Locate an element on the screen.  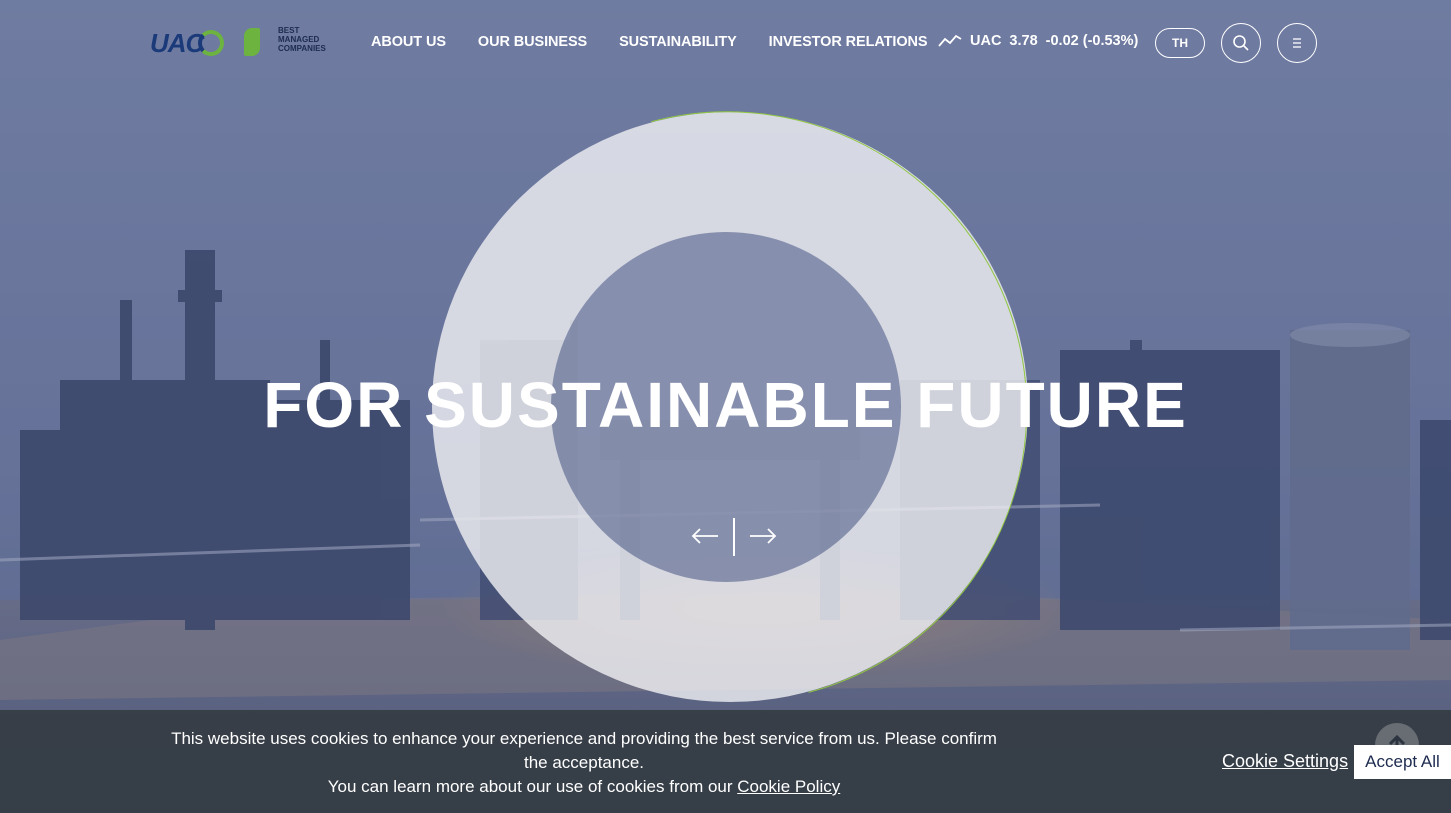
arrow-right-icon is located at coordinates (763, 536).